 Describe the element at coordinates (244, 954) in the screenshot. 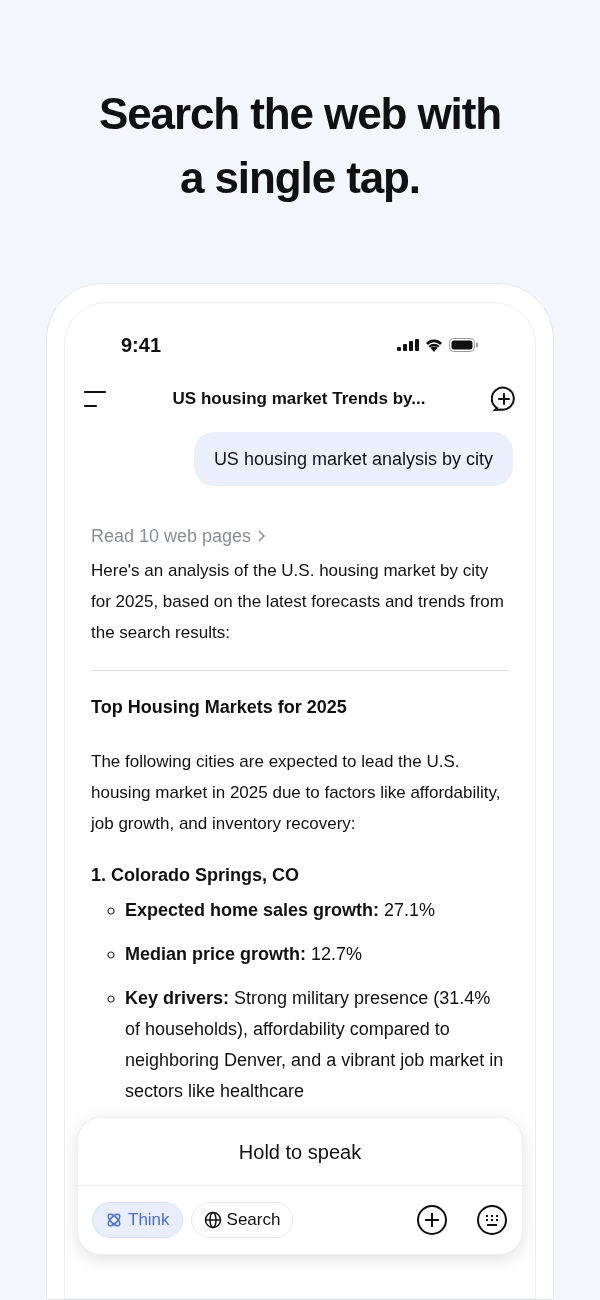

I see `bullet-text: Median price growth: 12.7%` at that location.